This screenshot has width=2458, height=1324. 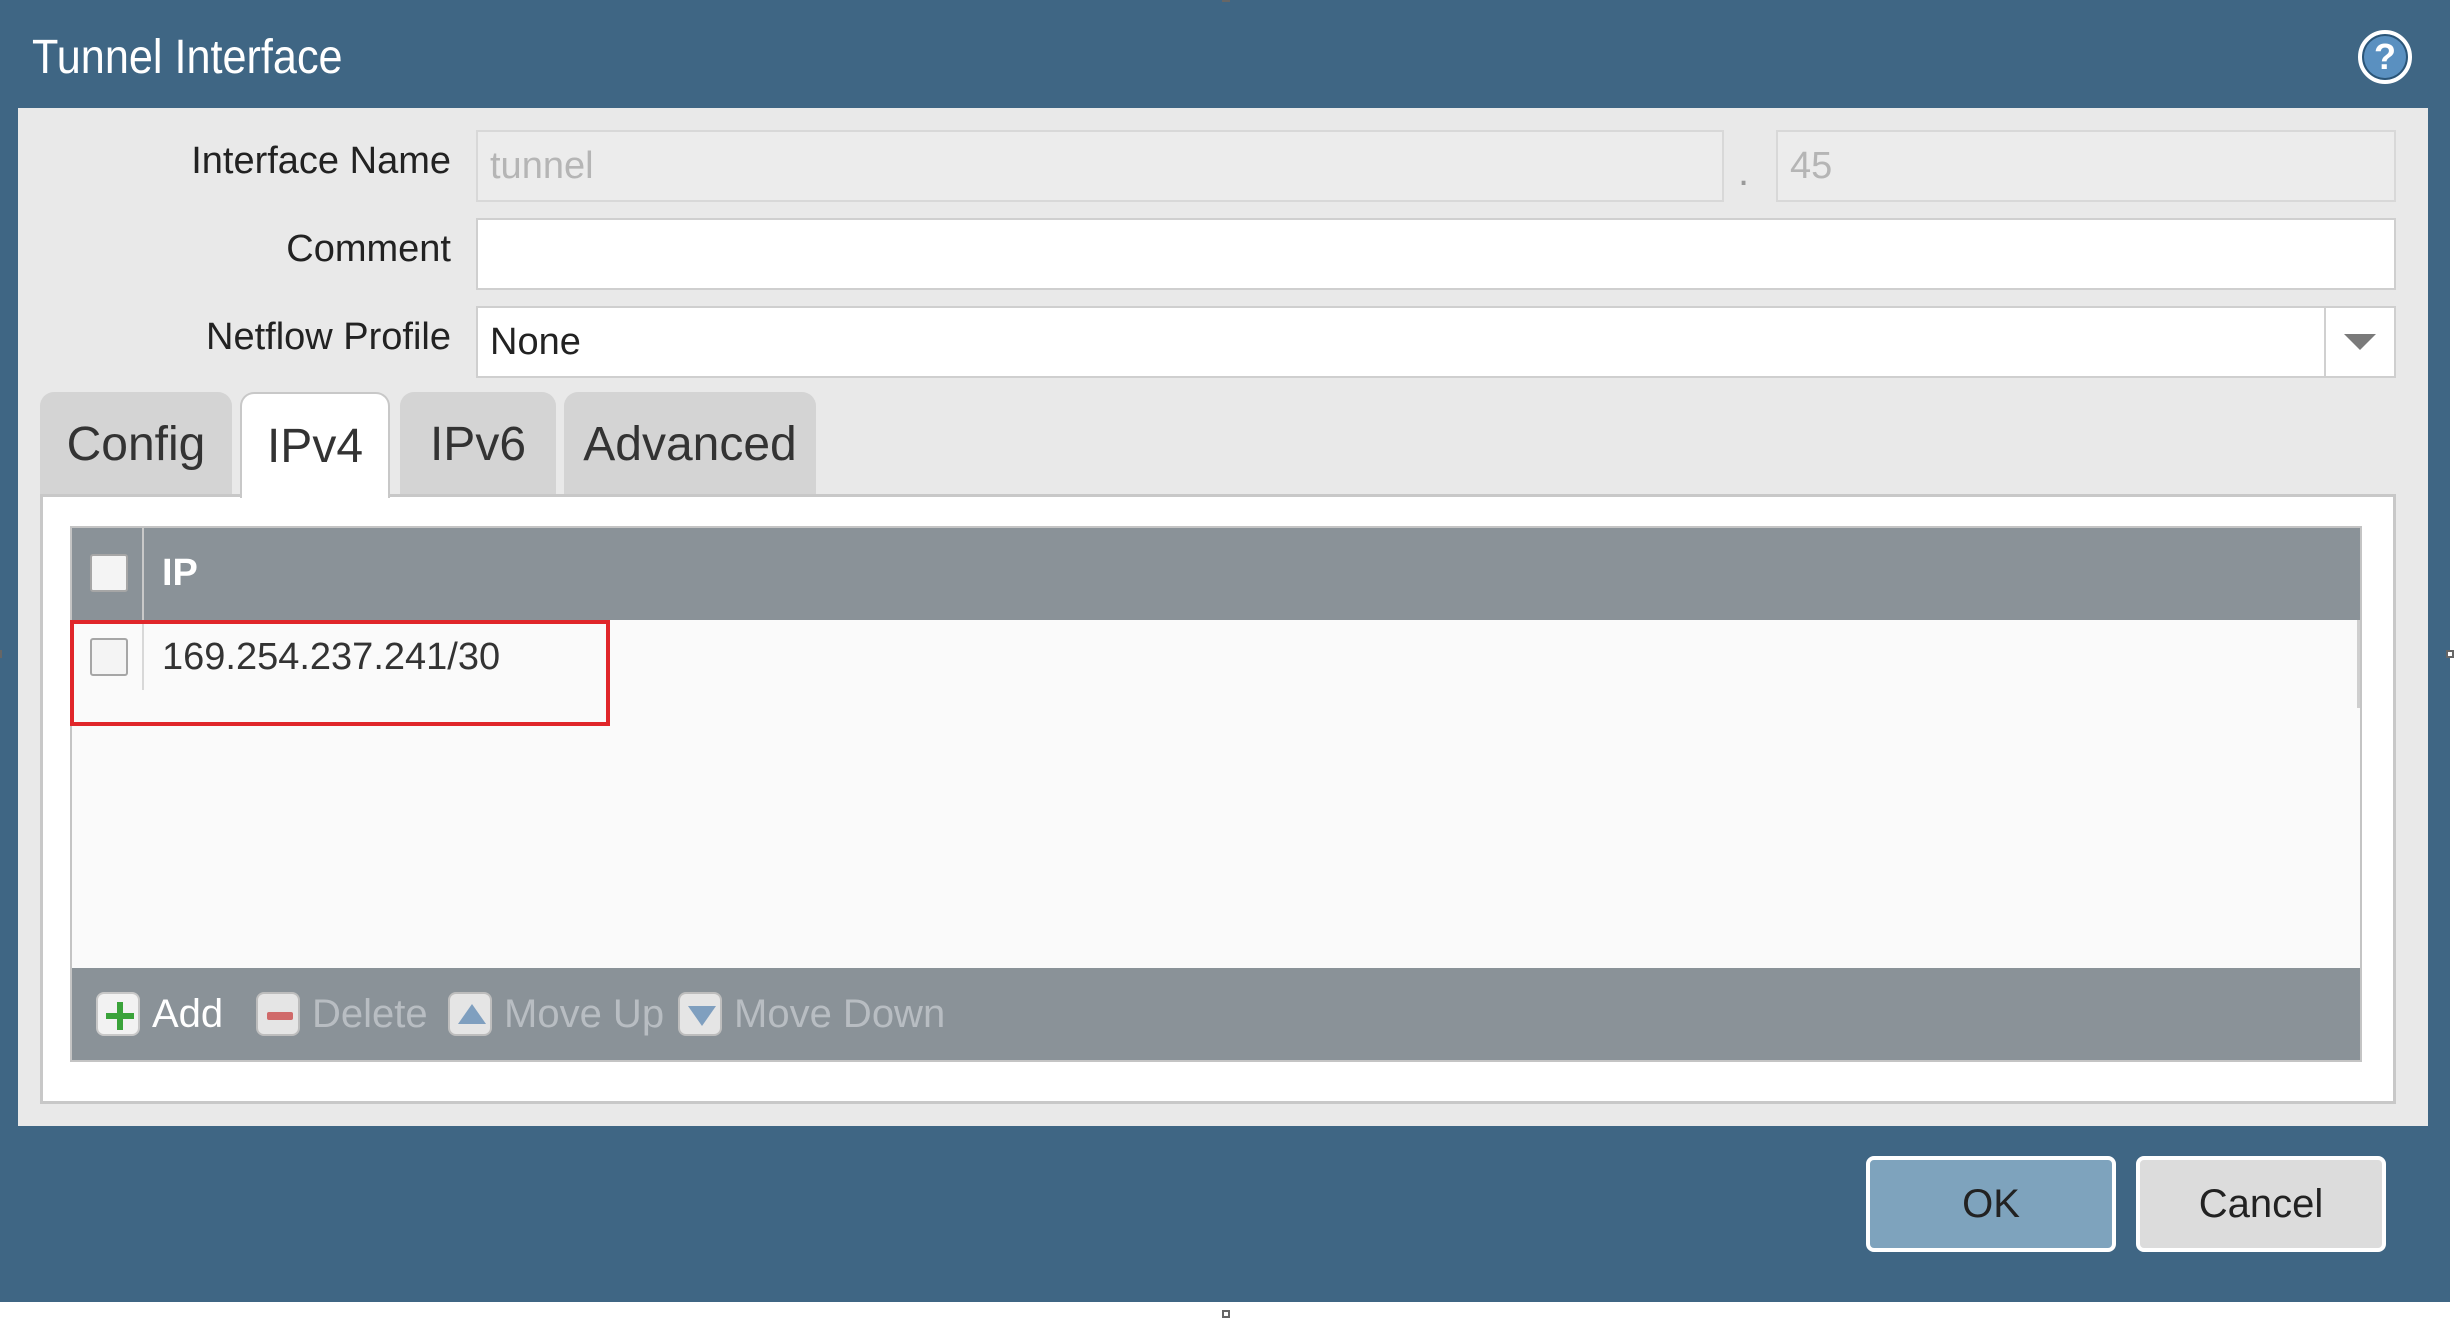 What do you see at coordinates (1436, 254) in the screenshot?
I see `comment-field` at bounding box center [1436, 254].